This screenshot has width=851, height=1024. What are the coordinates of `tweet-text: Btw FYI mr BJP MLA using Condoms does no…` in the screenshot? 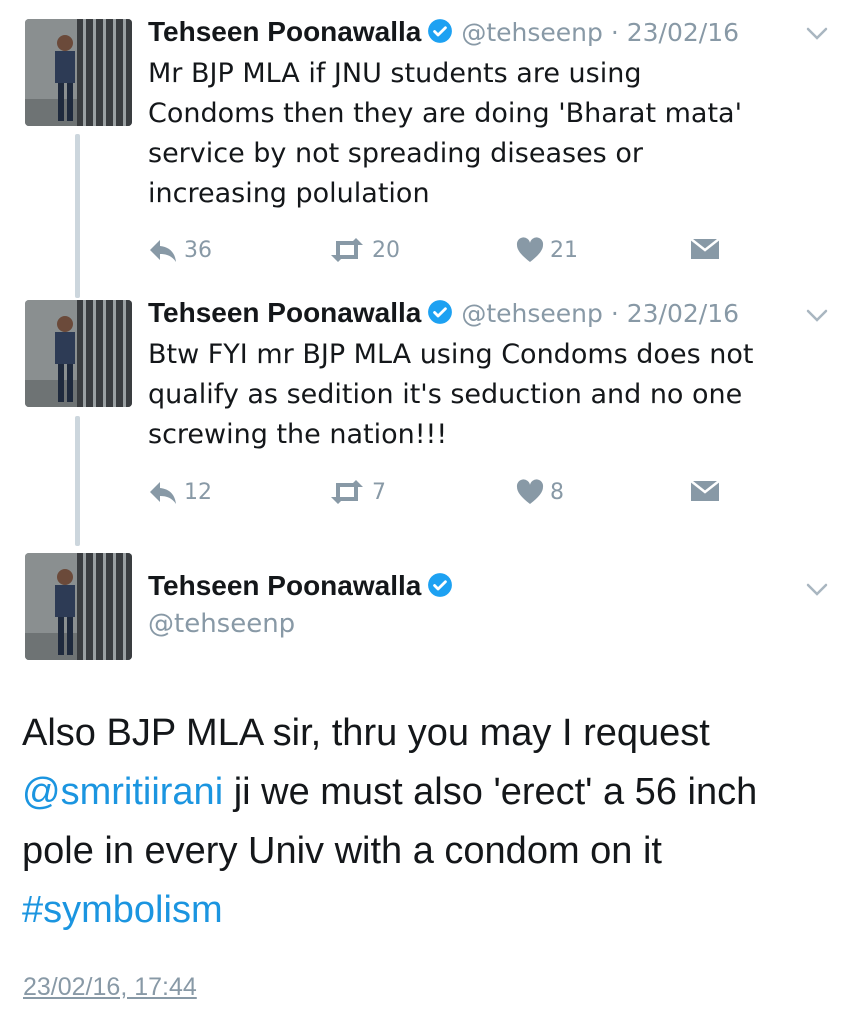 It's located at (451, 394).